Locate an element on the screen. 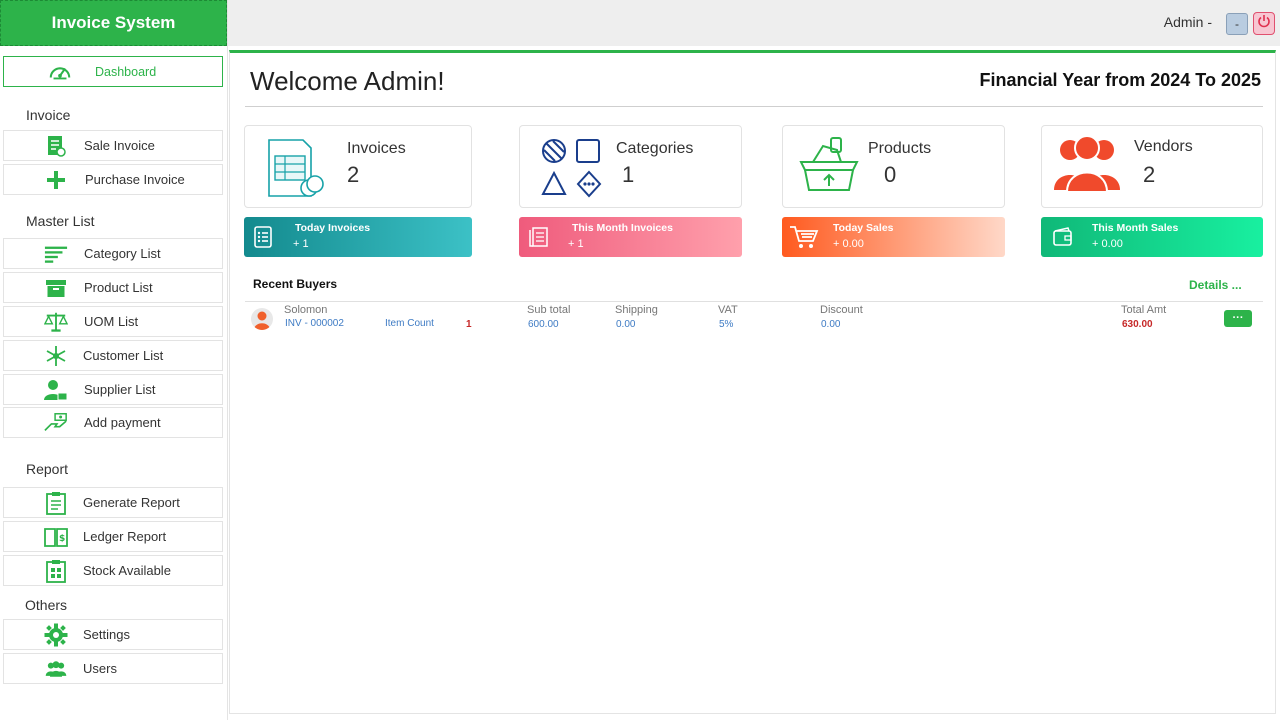  sidebar-item-customer-list: Customer List is located at coordinates (113, 355).